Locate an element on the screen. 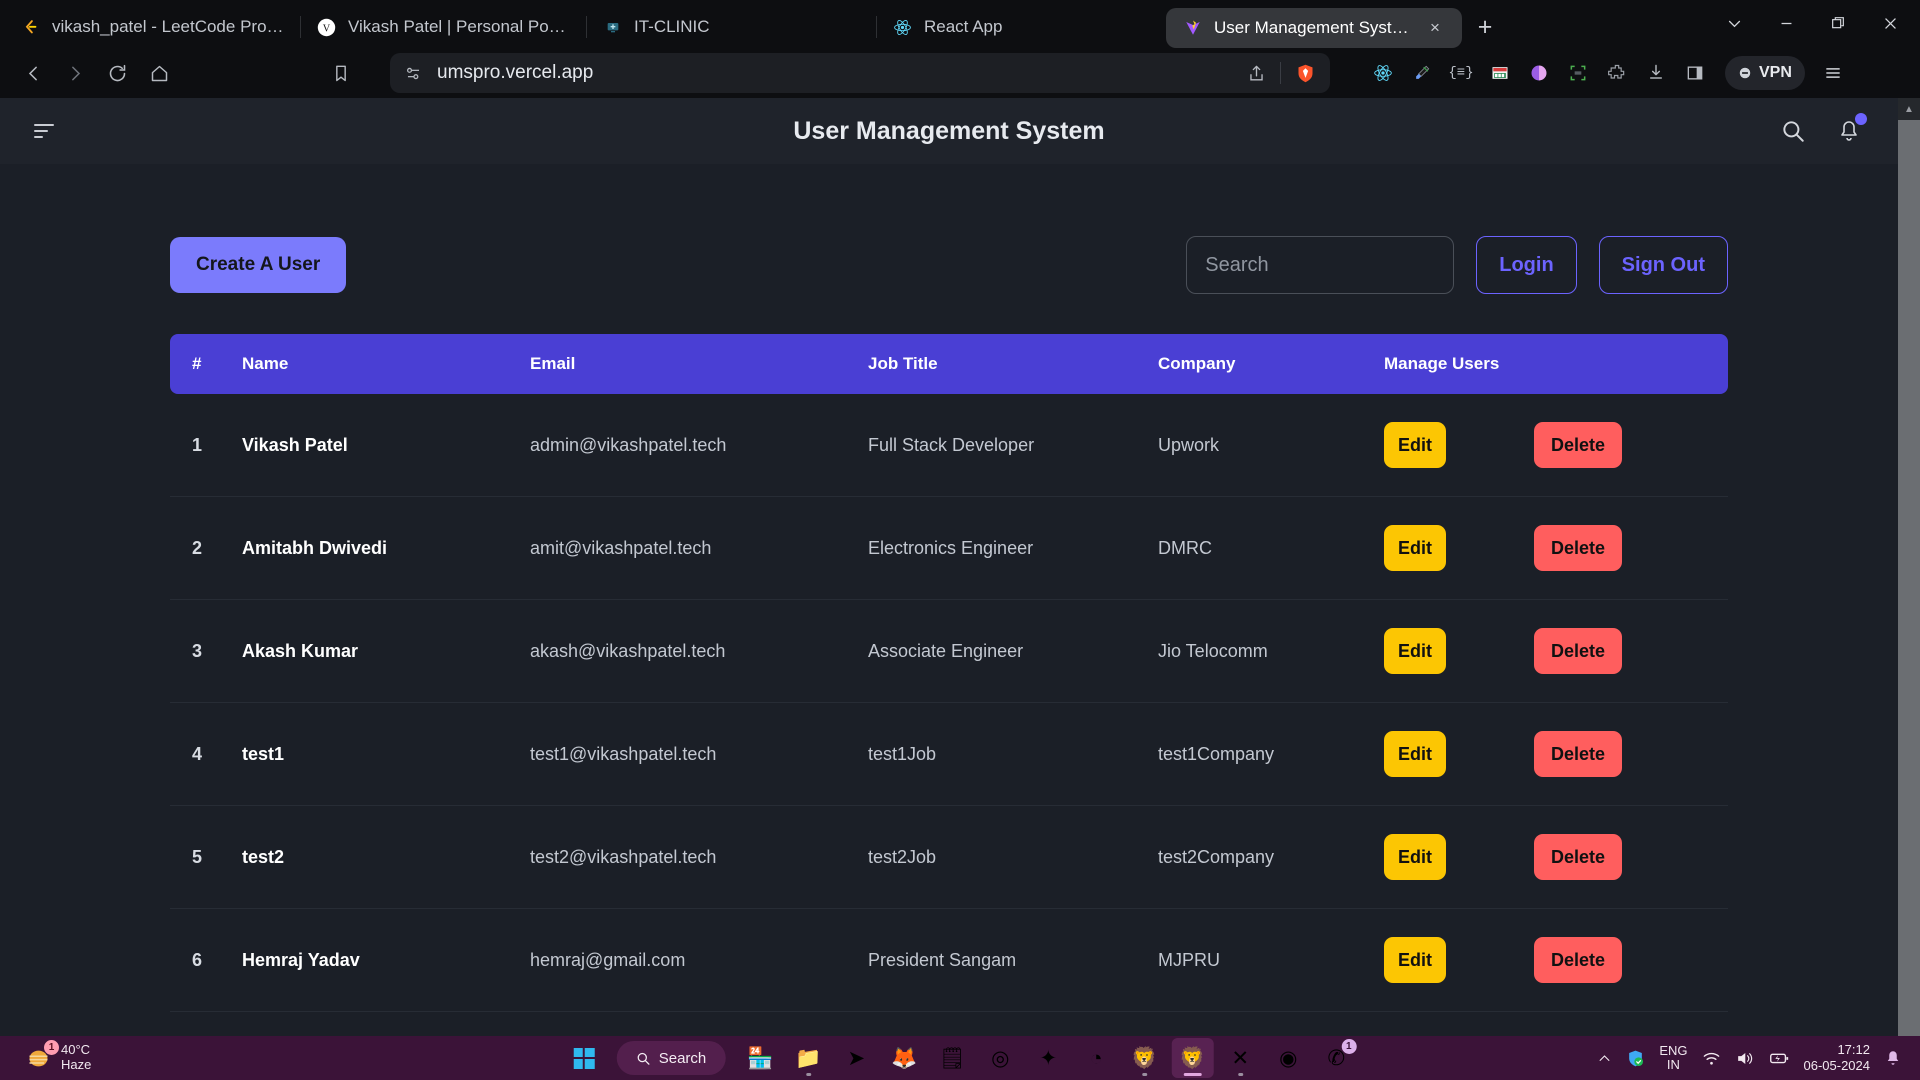 The image size is (1920, 1080). column-header-manage-users: Manage Users is located at coordinates (1556, 364).